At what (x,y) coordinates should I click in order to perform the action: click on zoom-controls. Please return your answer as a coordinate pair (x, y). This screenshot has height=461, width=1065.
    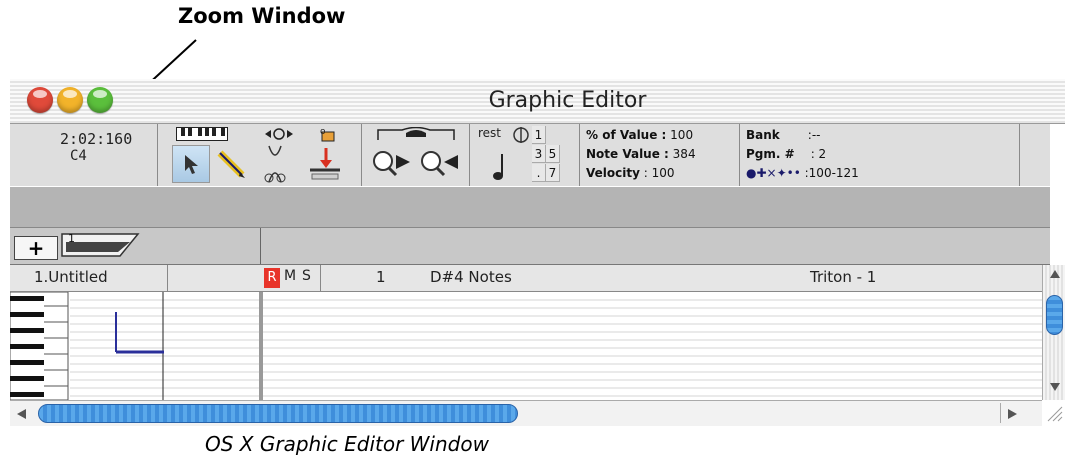
    Looking at the image, I should click on (416, 155).